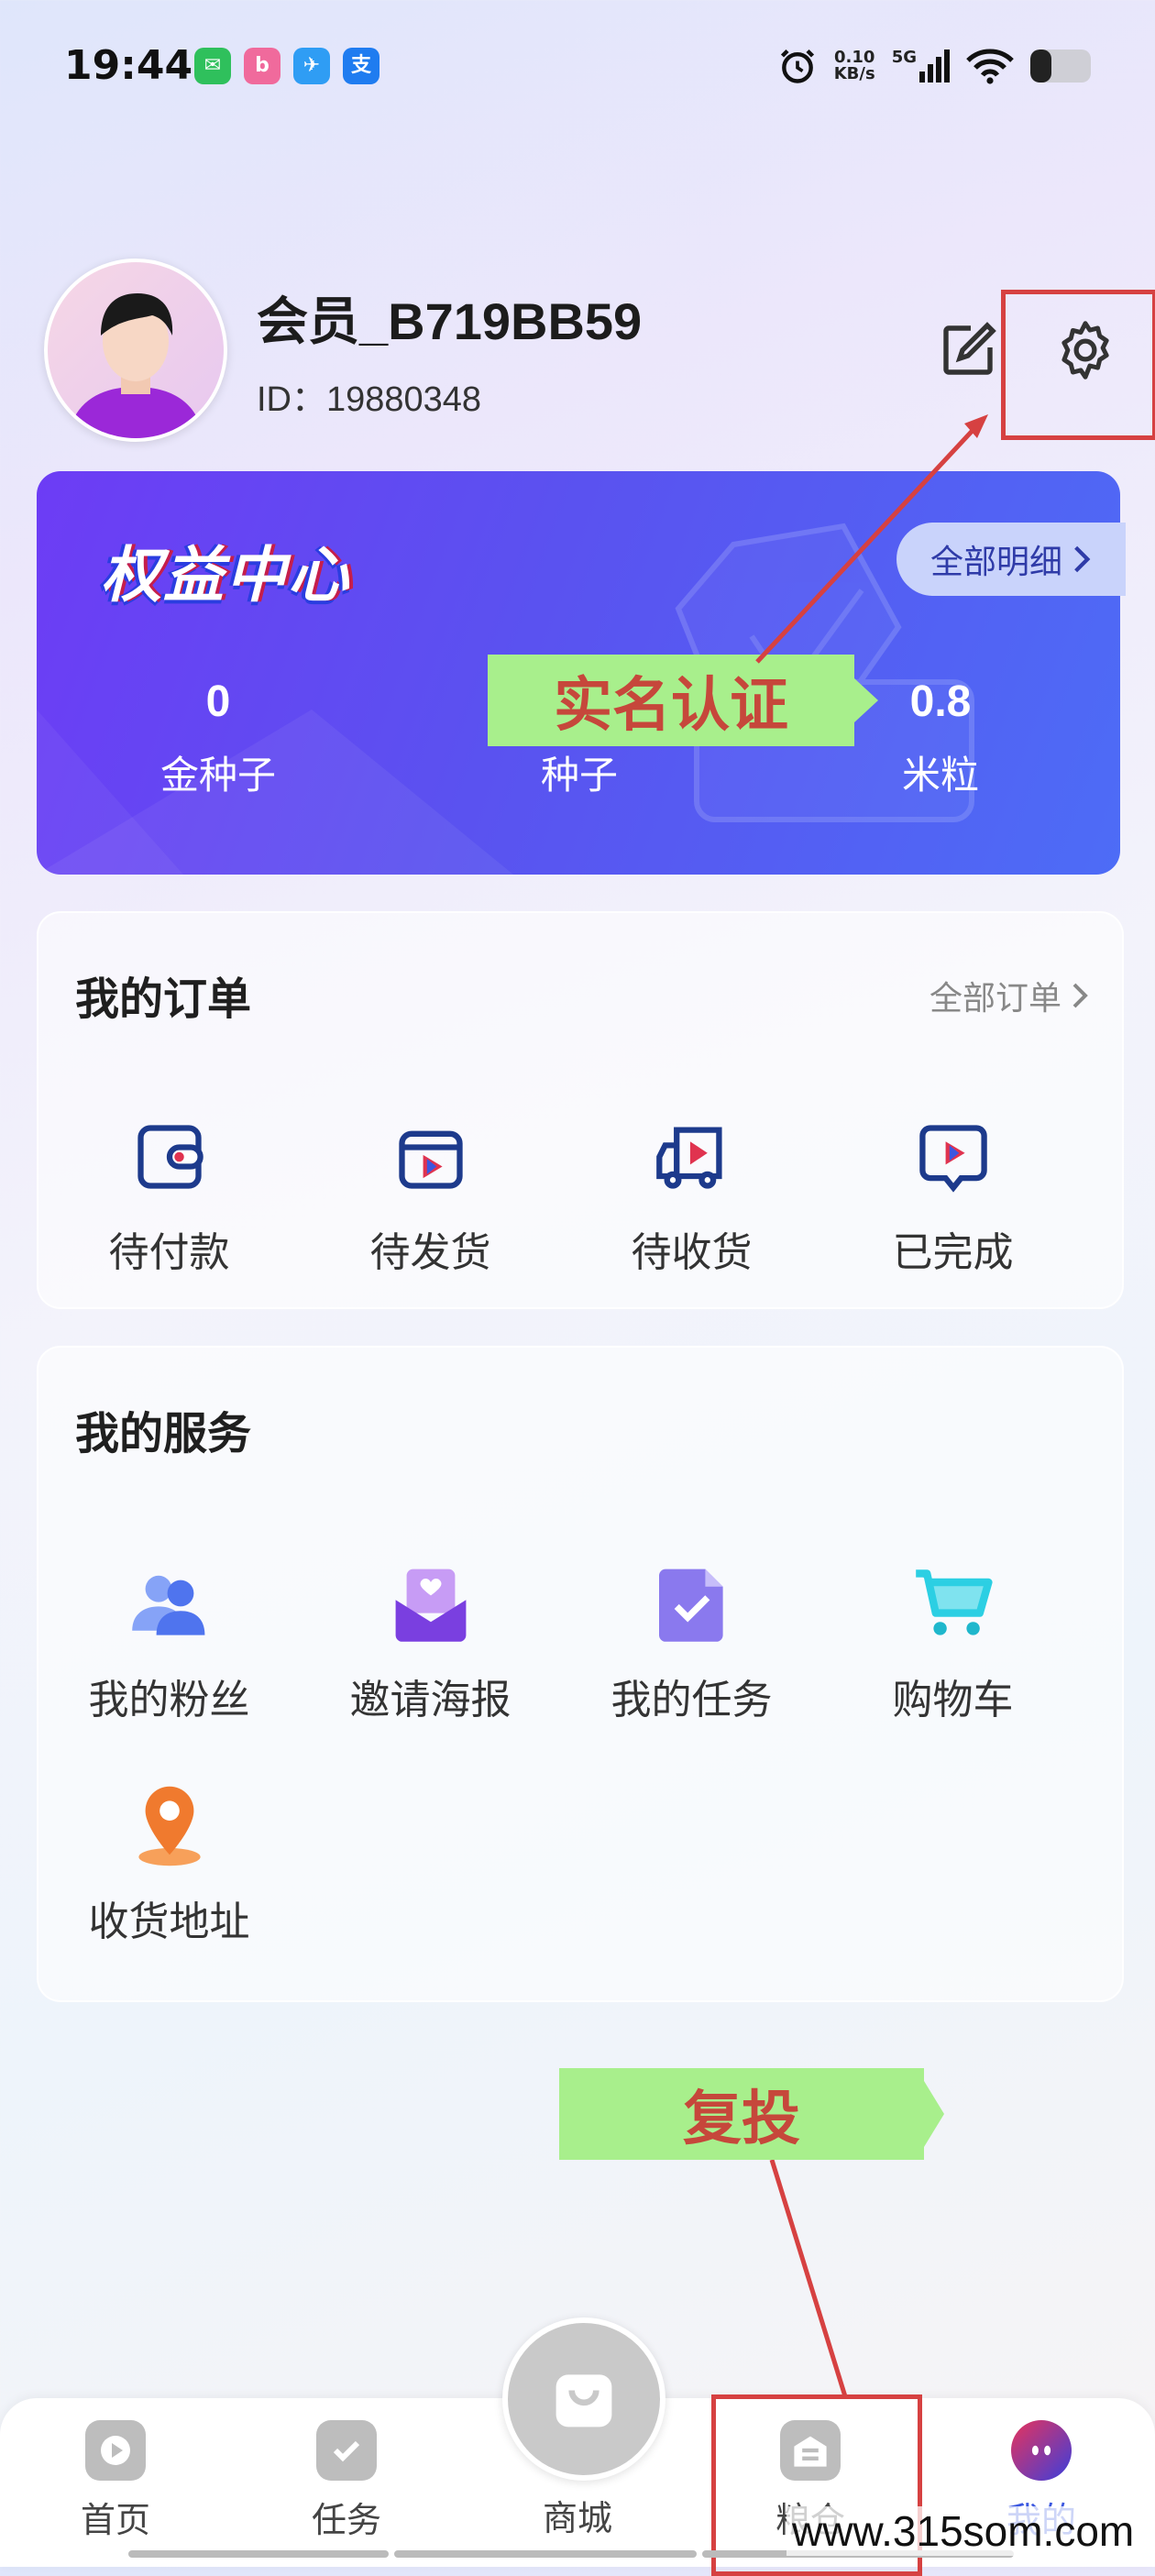 This screenshot has height=2576, width=1155. Describe the element at coordinates (431, 1604) in the screenshot. I see `invite-poster-icon` at that location.